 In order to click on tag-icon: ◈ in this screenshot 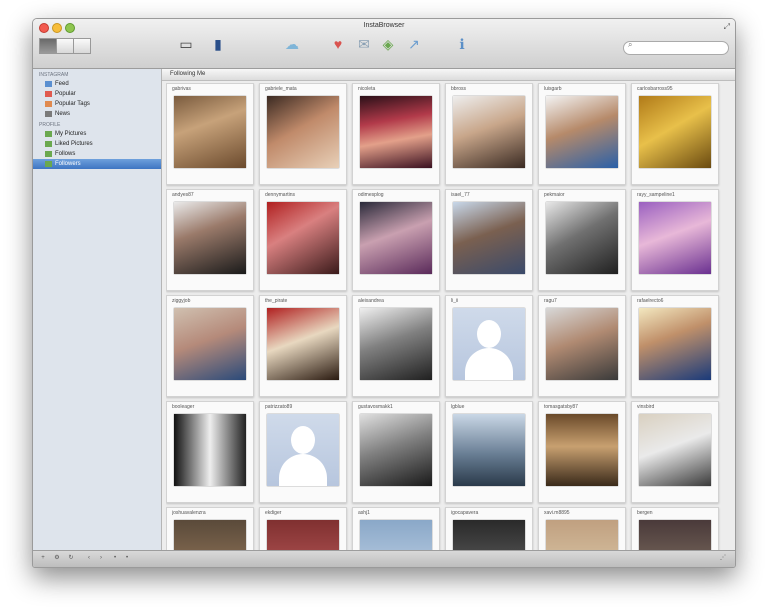, I will do `click(388, 49)`.